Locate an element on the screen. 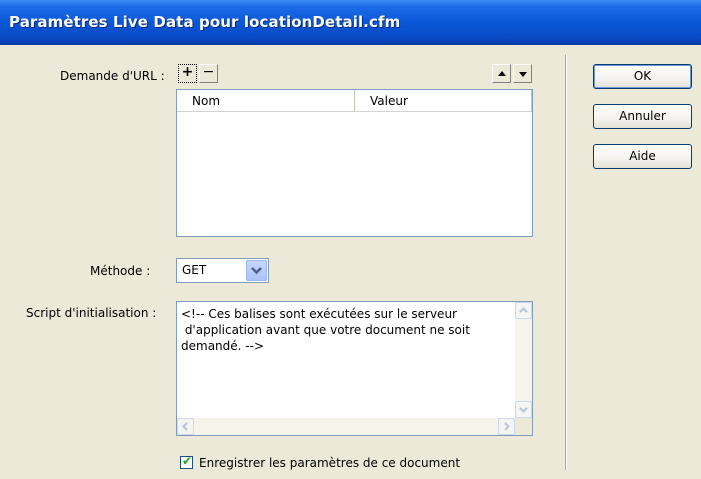 The width and height of the screenshot is (701, 479). ok-button-label: OK is located at coordinates (642, 76).